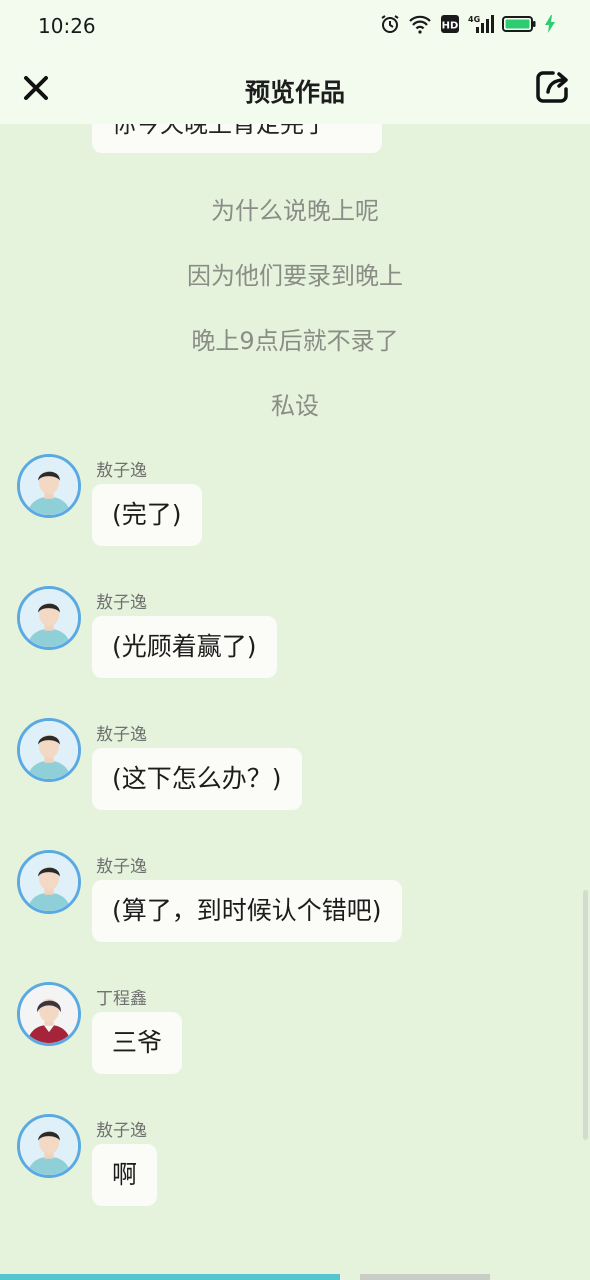 The height and width of the screenshot is (1280, 590). I want to click on wifi-icon, so click(420, 24).